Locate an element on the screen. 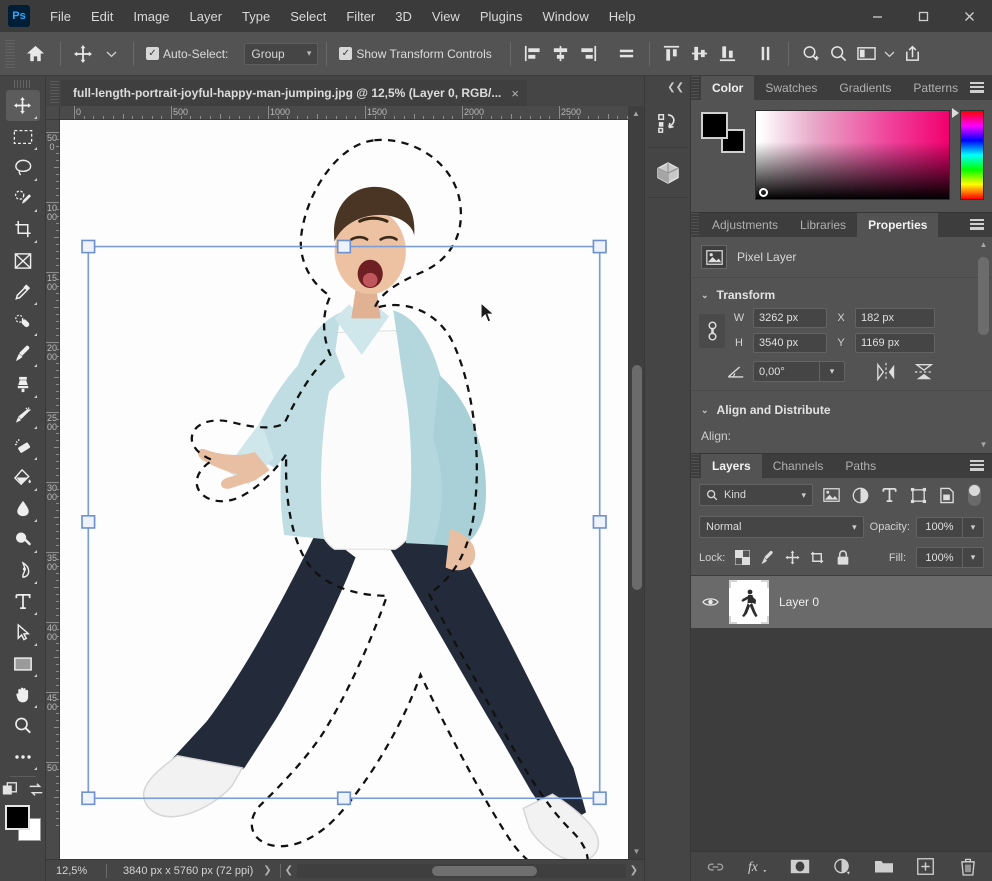 The image size is (992, 881). scroll-down-arrow-icon: ▼ is located at coordinates (636, 851).